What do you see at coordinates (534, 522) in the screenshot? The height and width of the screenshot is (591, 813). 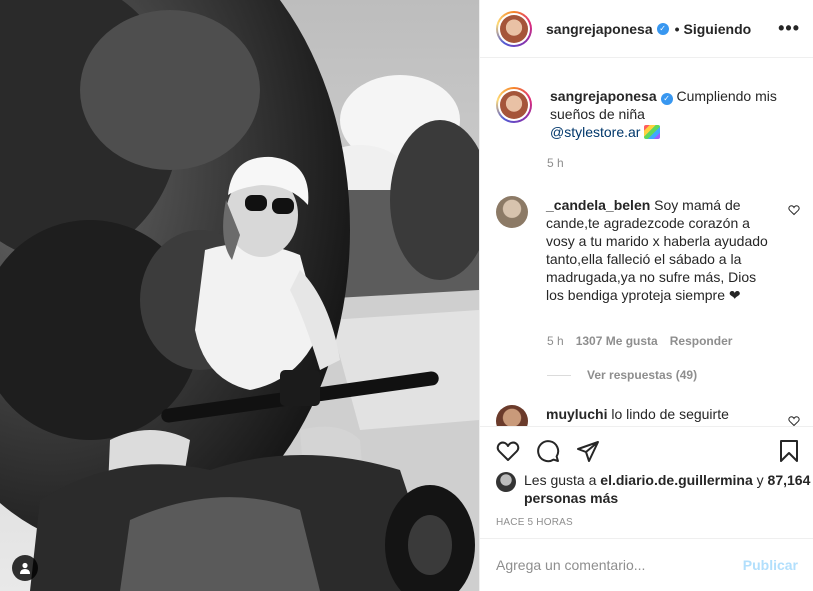 I see `post-timestamp: Hace 5 horas` at bounding box center [534, 522].